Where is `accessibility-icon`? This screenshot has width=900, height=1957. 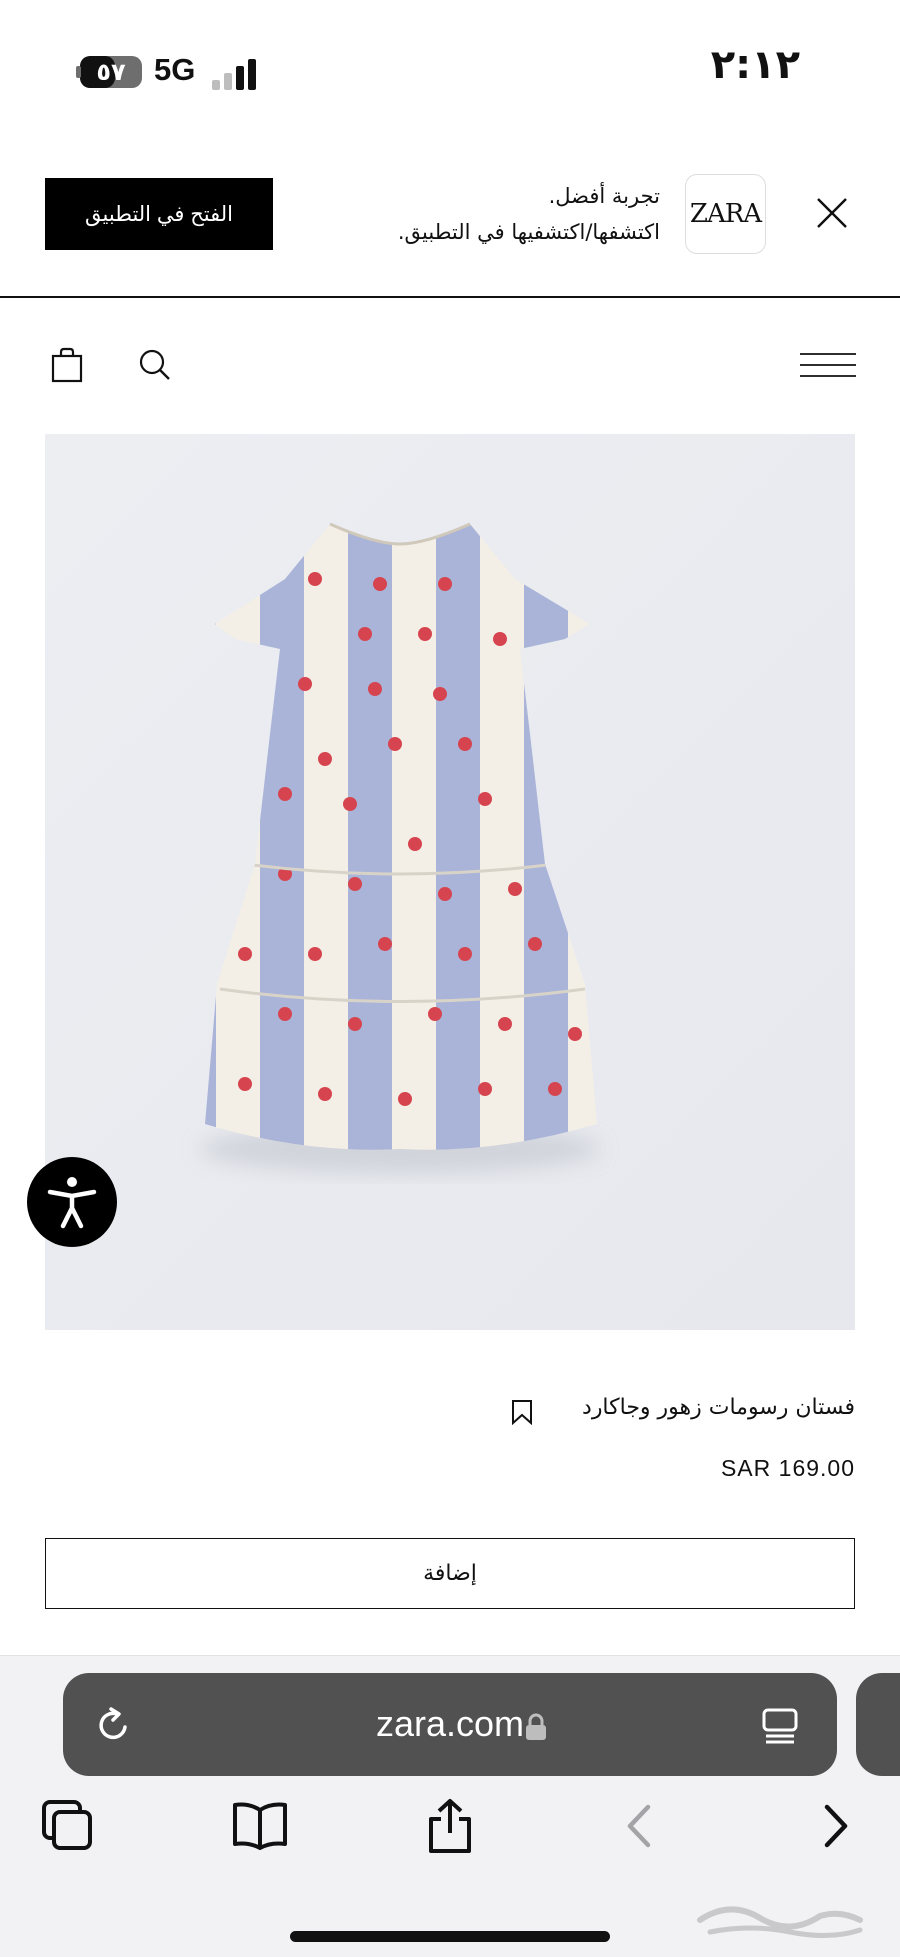 accessibility-icon is located at coordinates (72, 1203).